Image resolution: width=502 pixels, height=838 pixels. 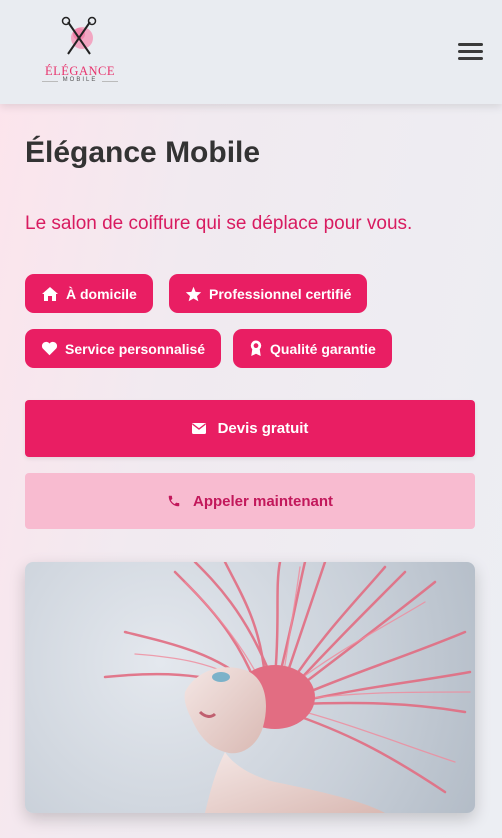 I want to click on hamburger-menu-icon, so click(x=471, y=53).